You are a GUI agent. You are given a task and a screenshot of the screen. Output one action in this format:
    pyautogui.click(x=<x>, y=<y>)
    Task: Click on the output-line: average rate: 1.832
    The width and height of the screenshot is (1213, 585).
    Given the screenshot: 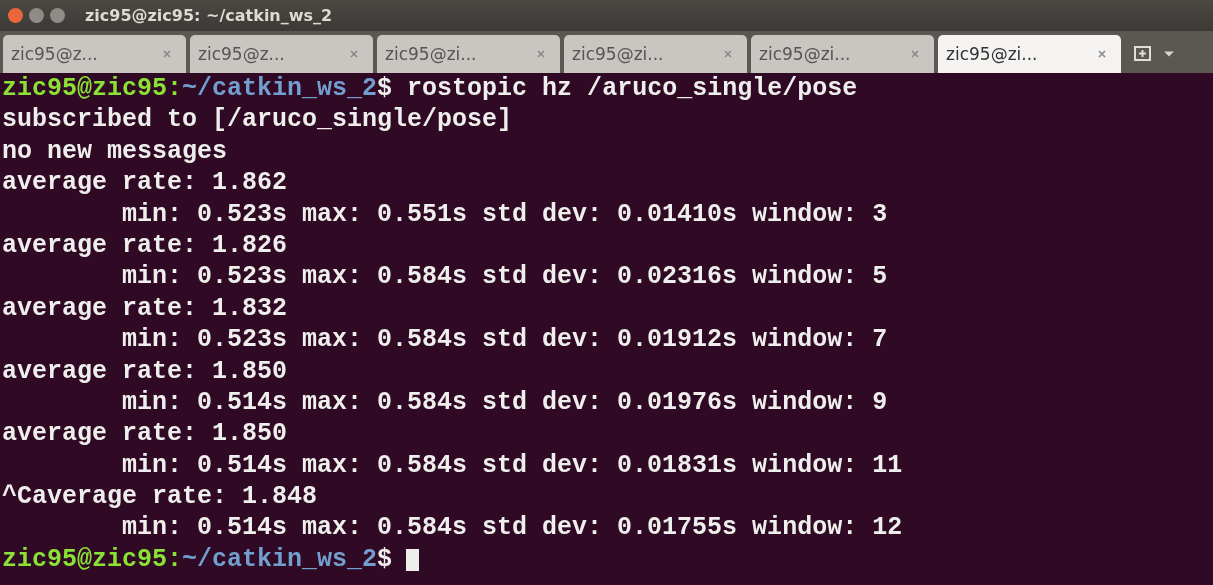 What is the action you would take?
    pyautogui.click(x=145, y=308)
    